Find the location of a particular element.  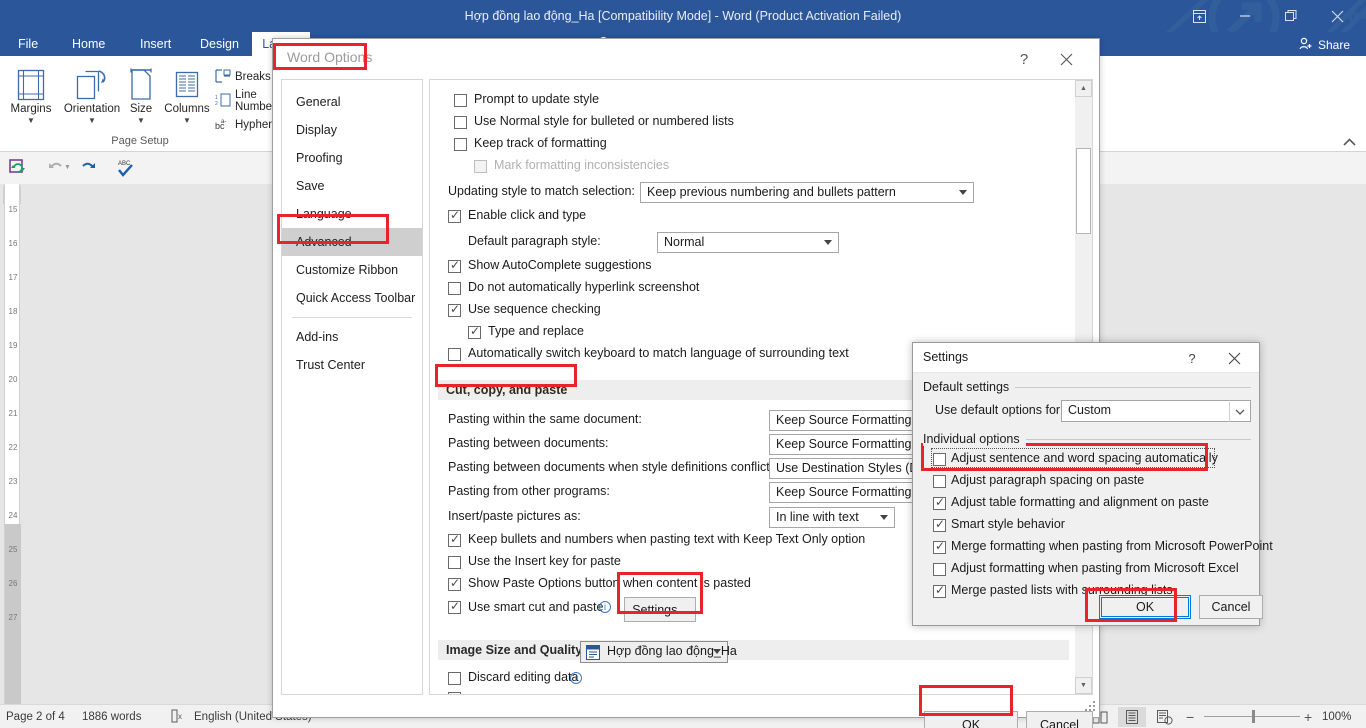

nav-item-trust-center: Trust Center is located at coordinates (352, 365).